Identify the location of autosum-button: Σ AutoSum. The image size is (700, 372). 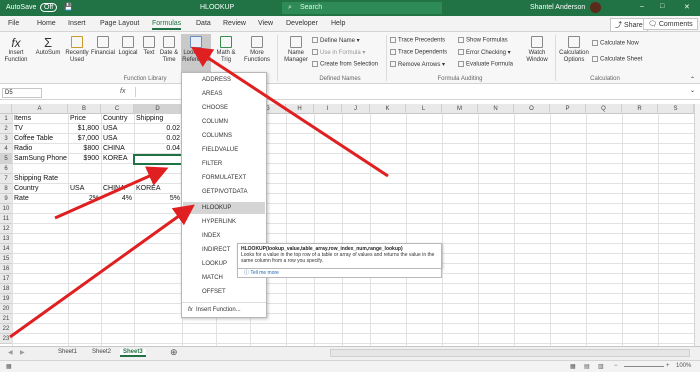
(48, 46).